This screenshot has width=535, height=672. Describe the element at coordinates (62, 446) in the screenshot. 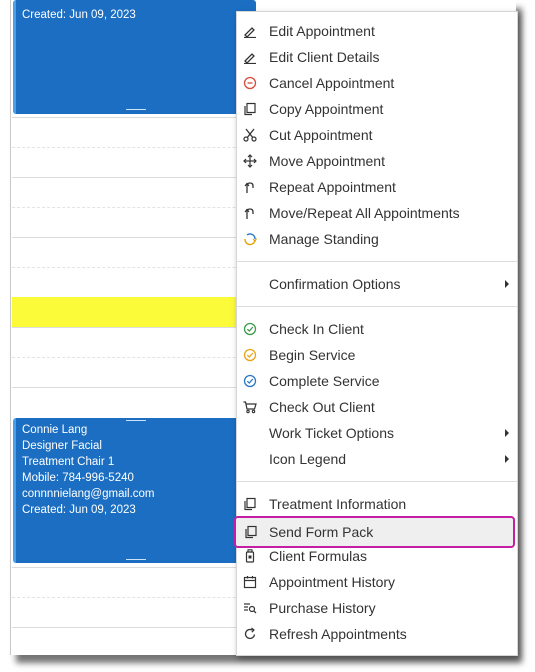

I see `appointment-service: Designer Facial` at that location.